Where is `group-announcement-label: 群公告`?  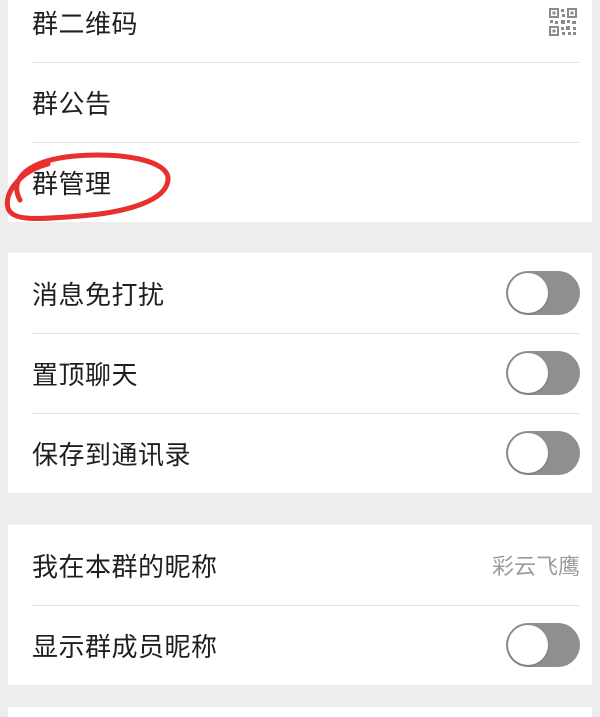
group-announcement-label: 群公告 is located at coordinates (72, 104).